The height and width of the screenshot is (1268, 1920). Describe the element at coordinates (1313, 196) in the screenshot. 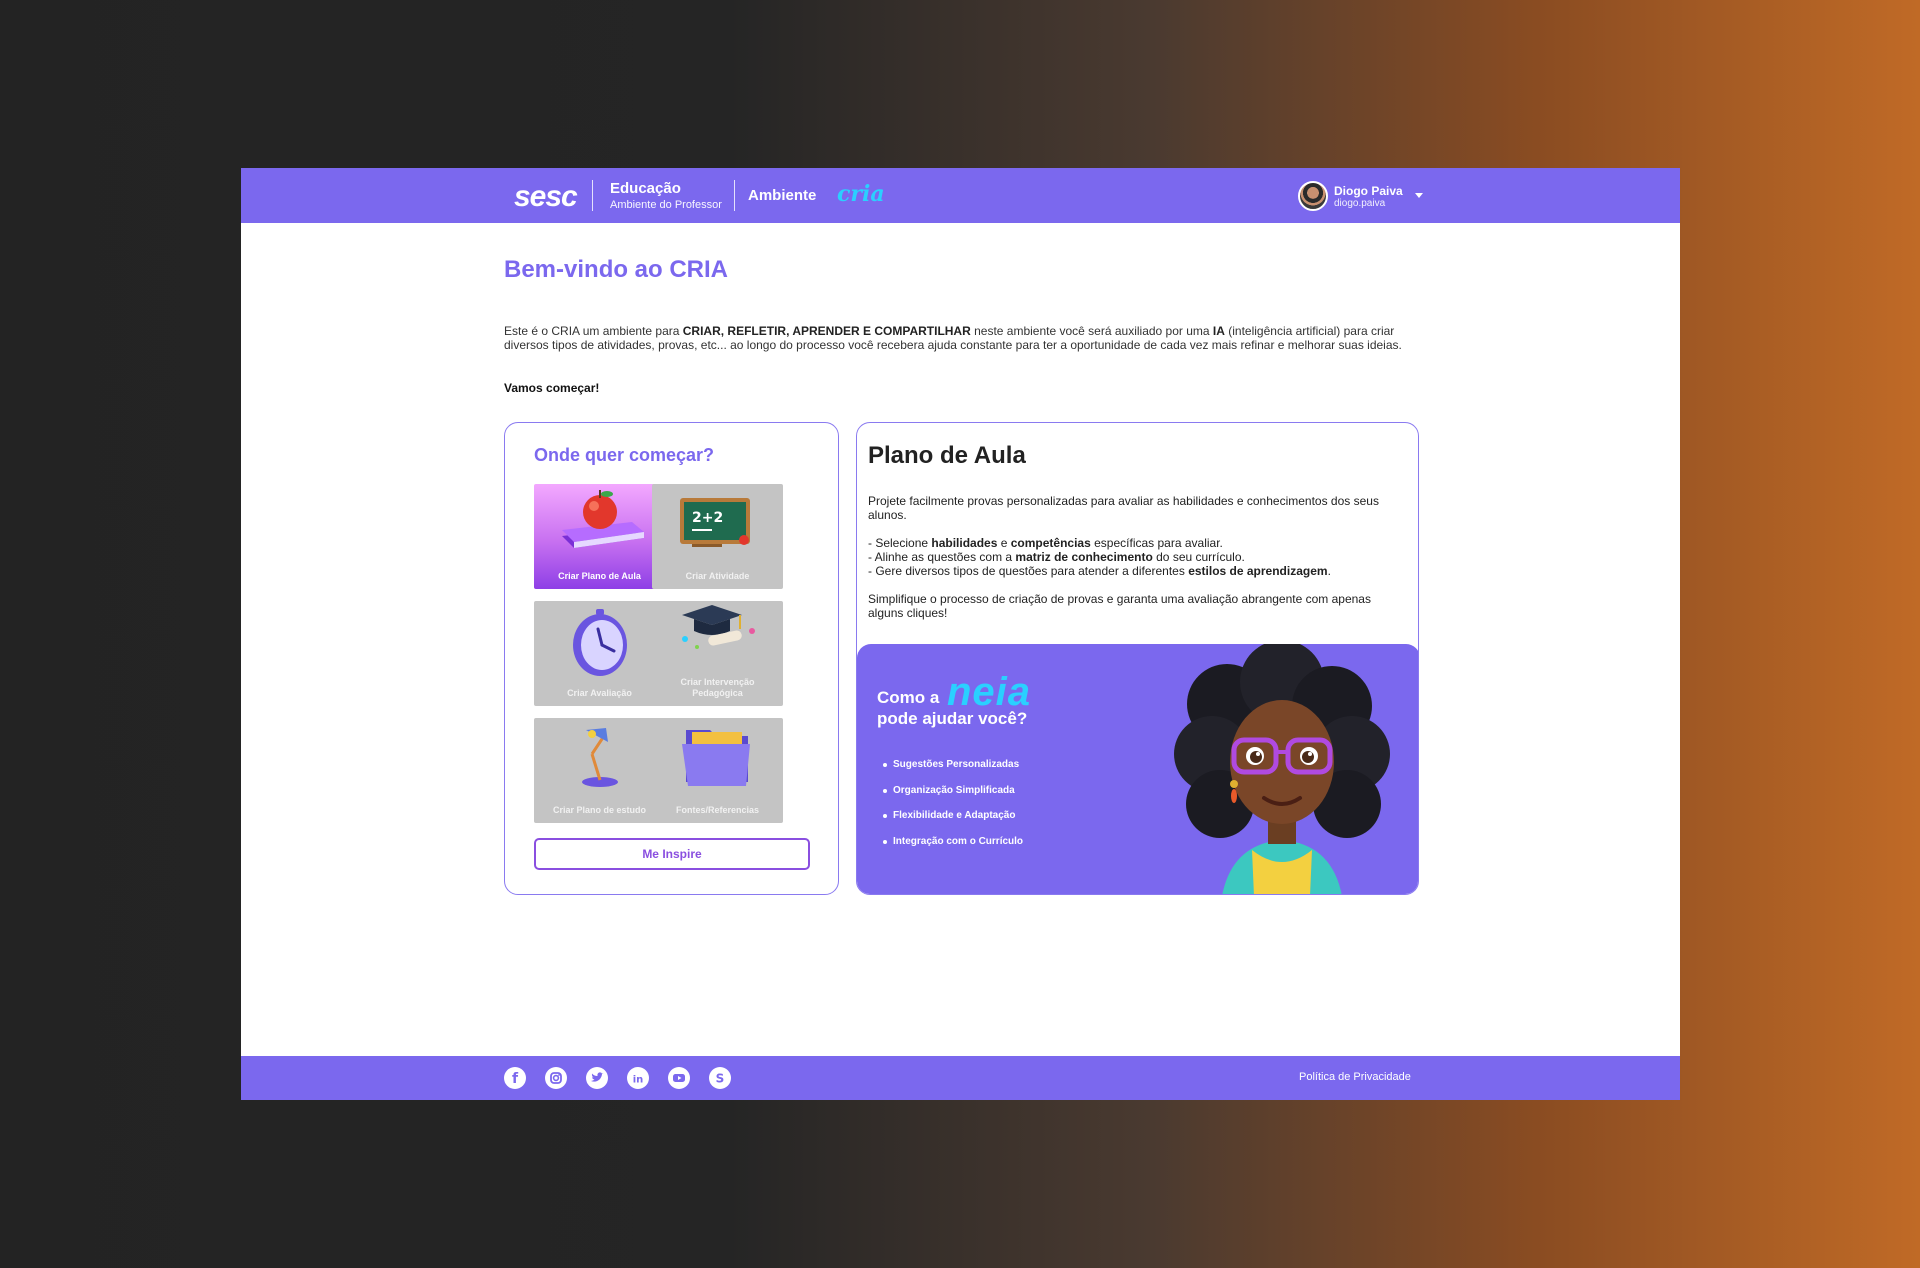

I see `avatar` at that location.